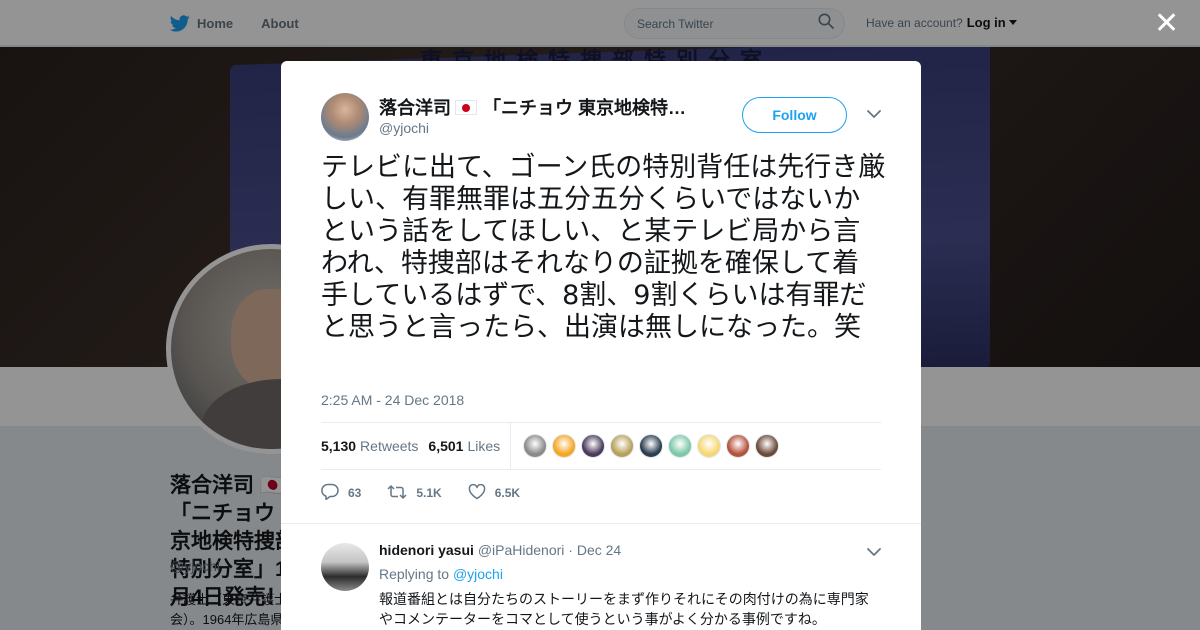 This screenshot has width=1200, height=630. What do you see at coordinates (334, 493) in the screenshot?
I see `reply-icon` at bounding box center [334, 493].